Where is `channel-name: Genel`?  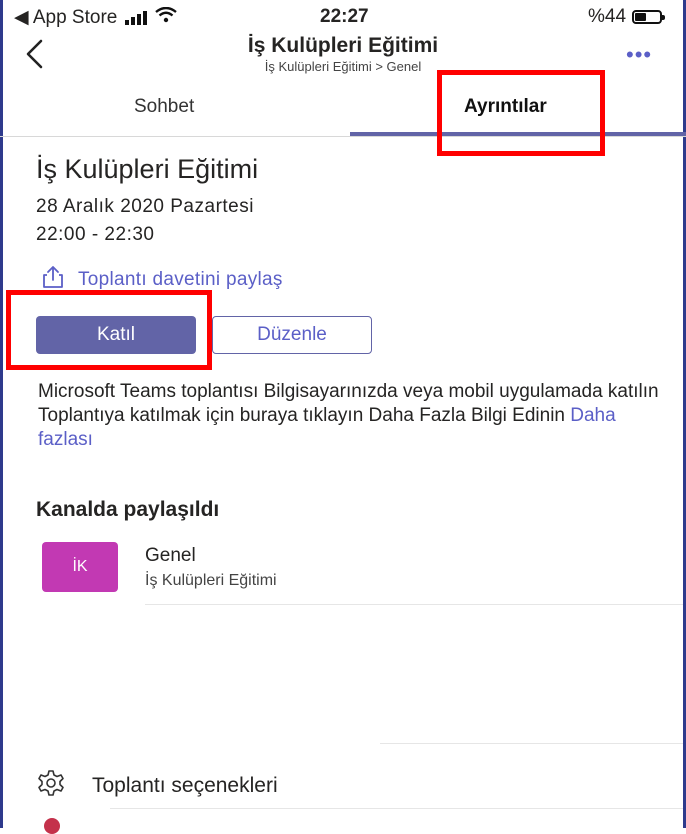
channel-name: Genel is located at coordinates (170, 556).